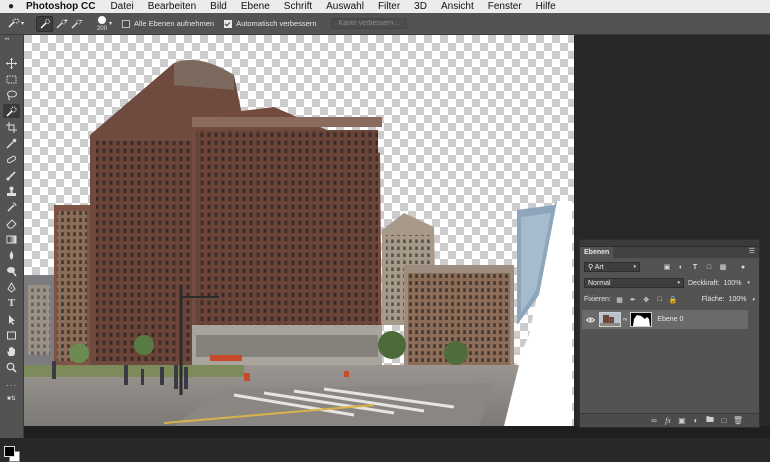  I want to click on layer-thumbnail, so click(610, 319).